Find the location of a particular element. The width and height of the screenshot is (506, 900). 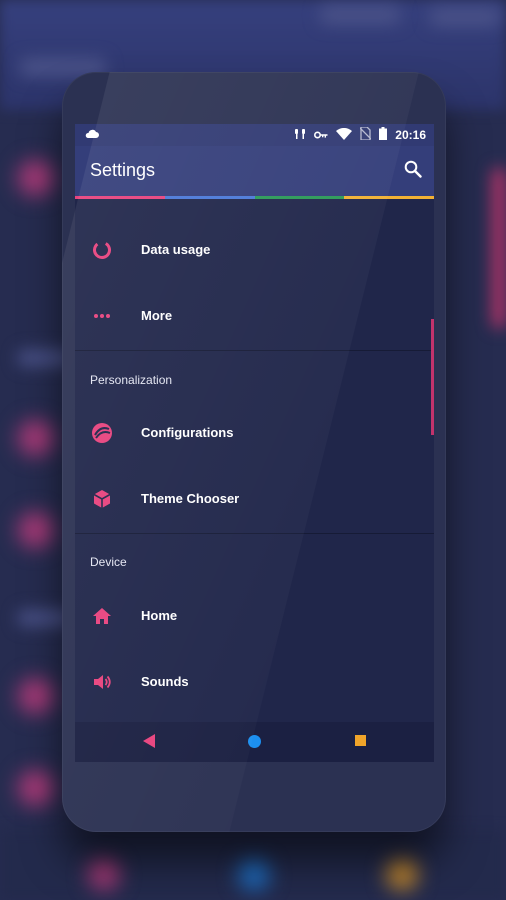

theme-chooser-icon is located at coordinates (102, 499).